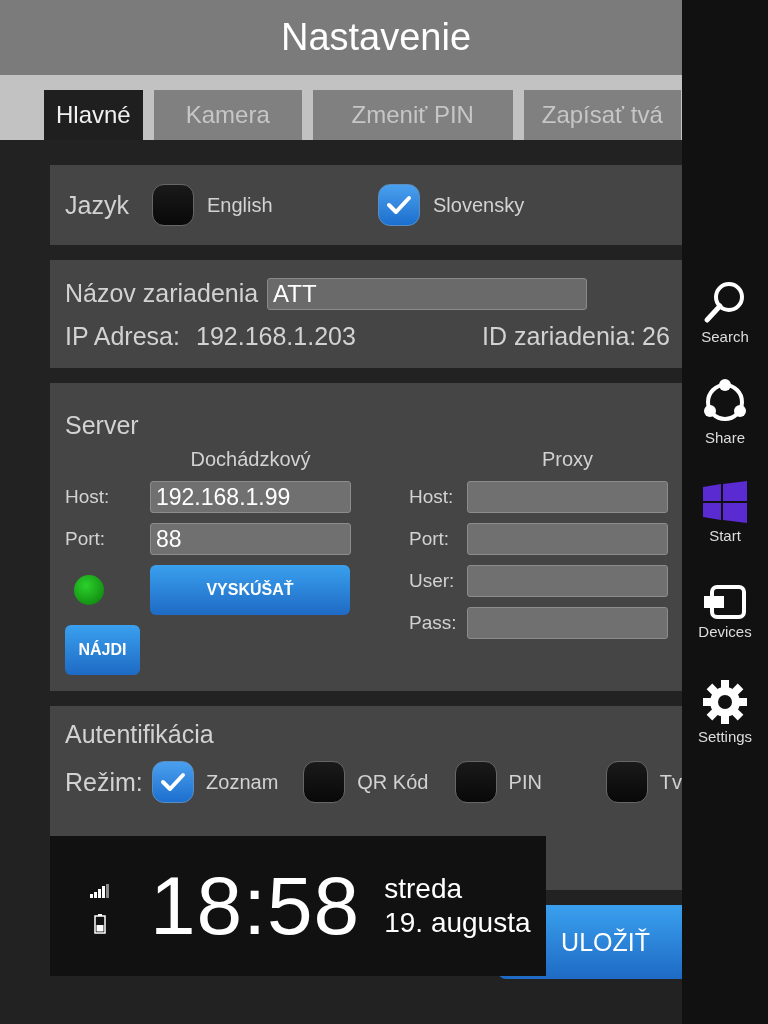  I want to click on charm-button: Share, so click(725, 412).